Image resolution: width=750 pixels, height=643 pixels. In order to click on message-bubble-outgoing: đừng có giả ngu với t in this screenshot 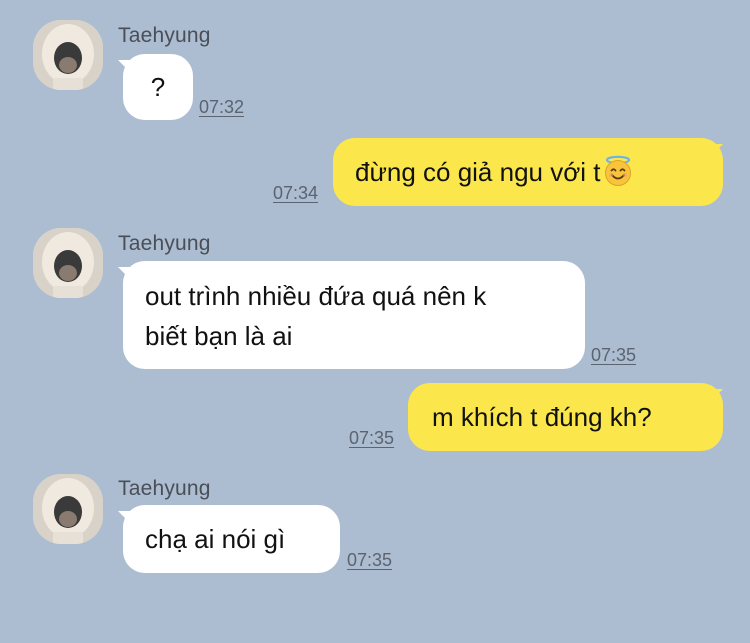, I will do `click(528, 172)`.